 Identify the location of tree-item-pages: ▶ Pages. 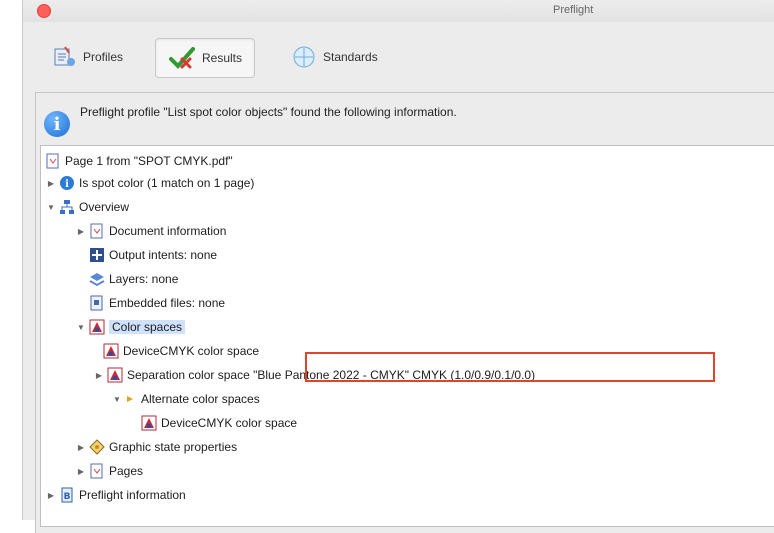
(109, 471).